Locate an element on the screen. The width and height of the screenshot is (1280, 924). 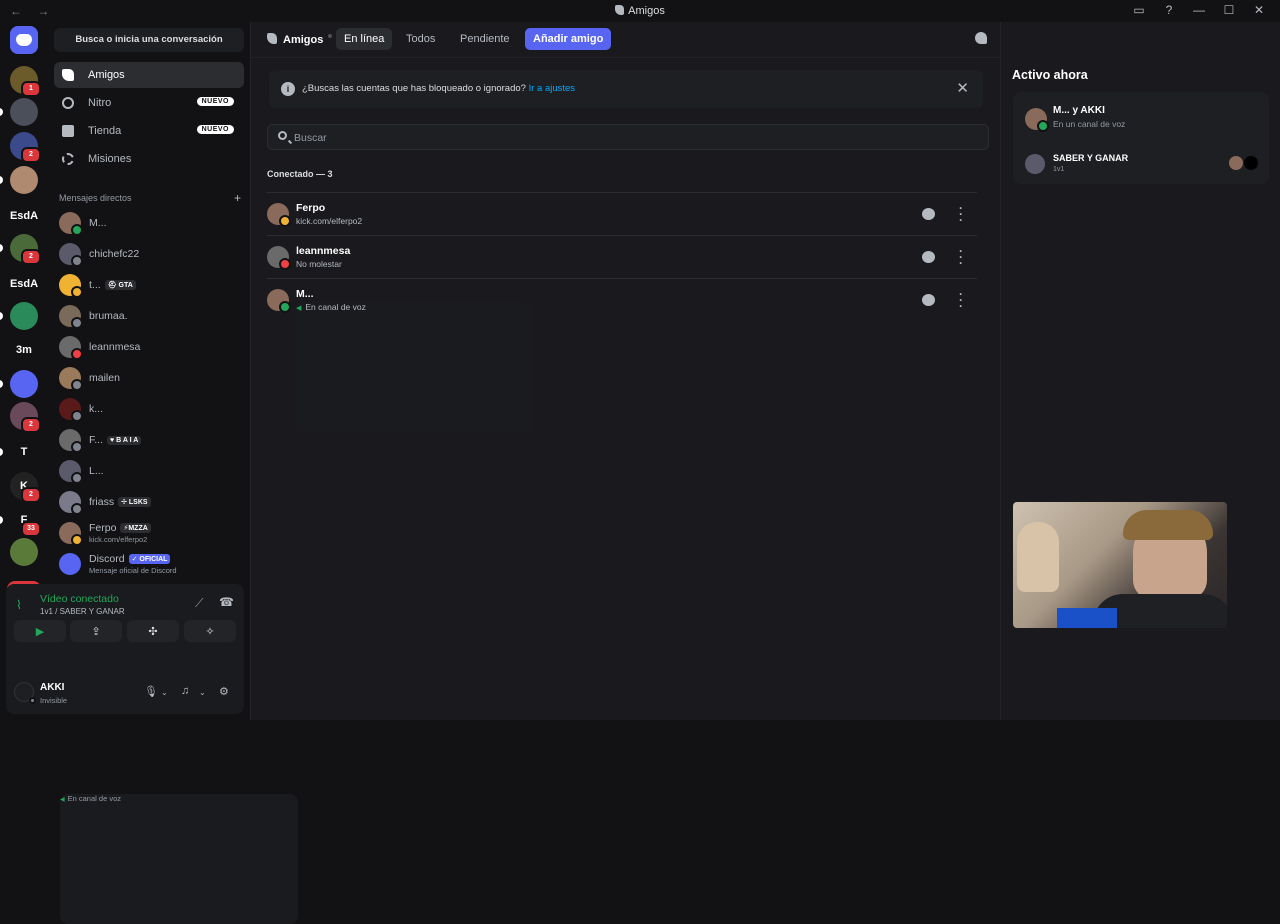
nitro-icon is located at coordinates (68, 103).